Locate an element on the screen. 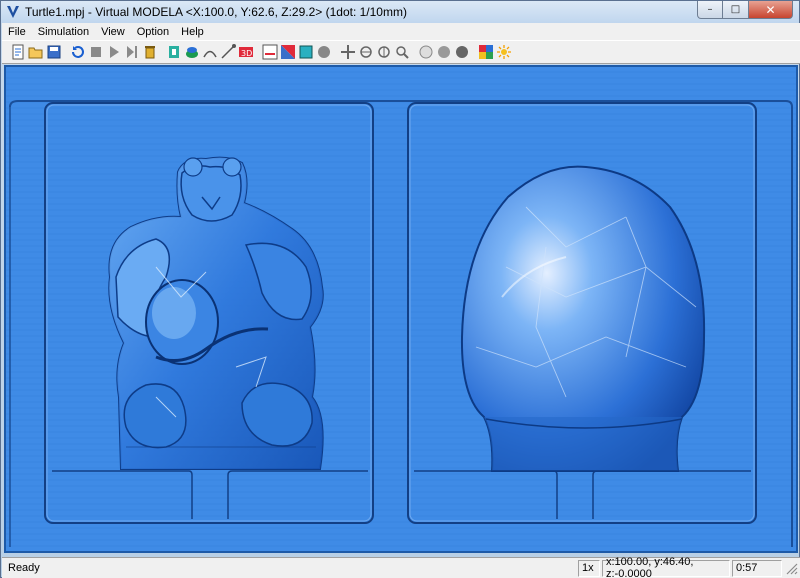 This screenshot has width=800, height=578. replay-icon is located at coordinates (78, 52).